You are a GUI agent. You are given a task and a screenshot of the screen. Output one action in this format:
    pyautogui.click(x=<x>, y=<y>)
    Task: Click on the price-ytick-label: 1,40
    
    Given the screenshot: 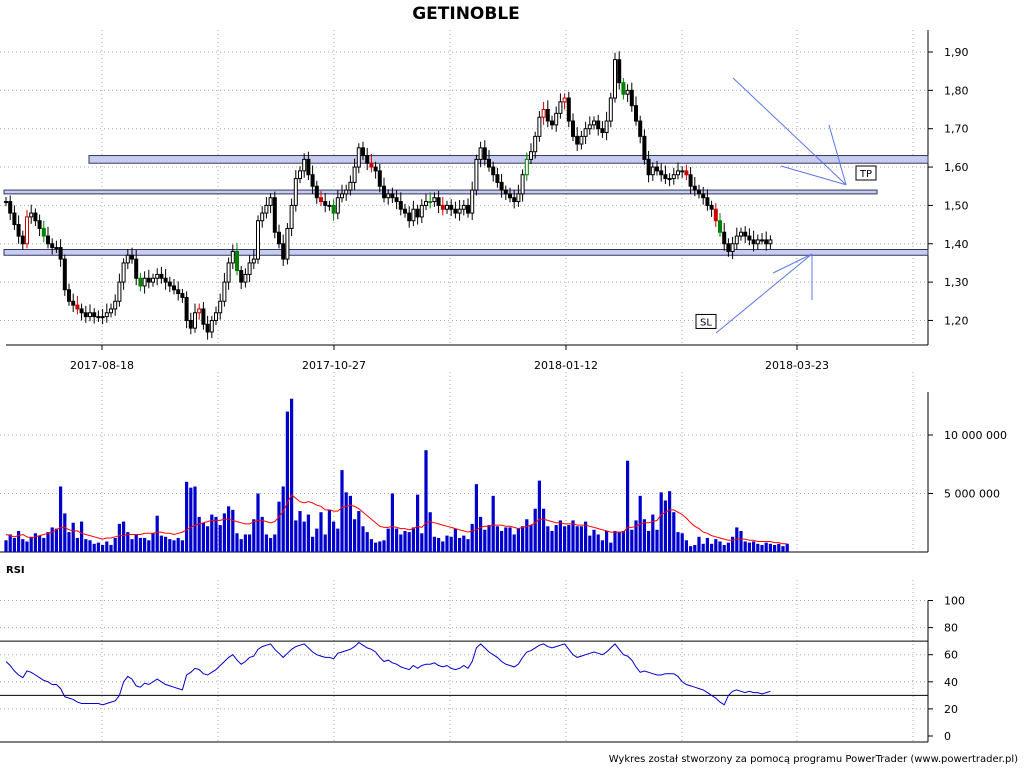 What is the action you would take?
    pyautogui.click(x=956, y=244)
    